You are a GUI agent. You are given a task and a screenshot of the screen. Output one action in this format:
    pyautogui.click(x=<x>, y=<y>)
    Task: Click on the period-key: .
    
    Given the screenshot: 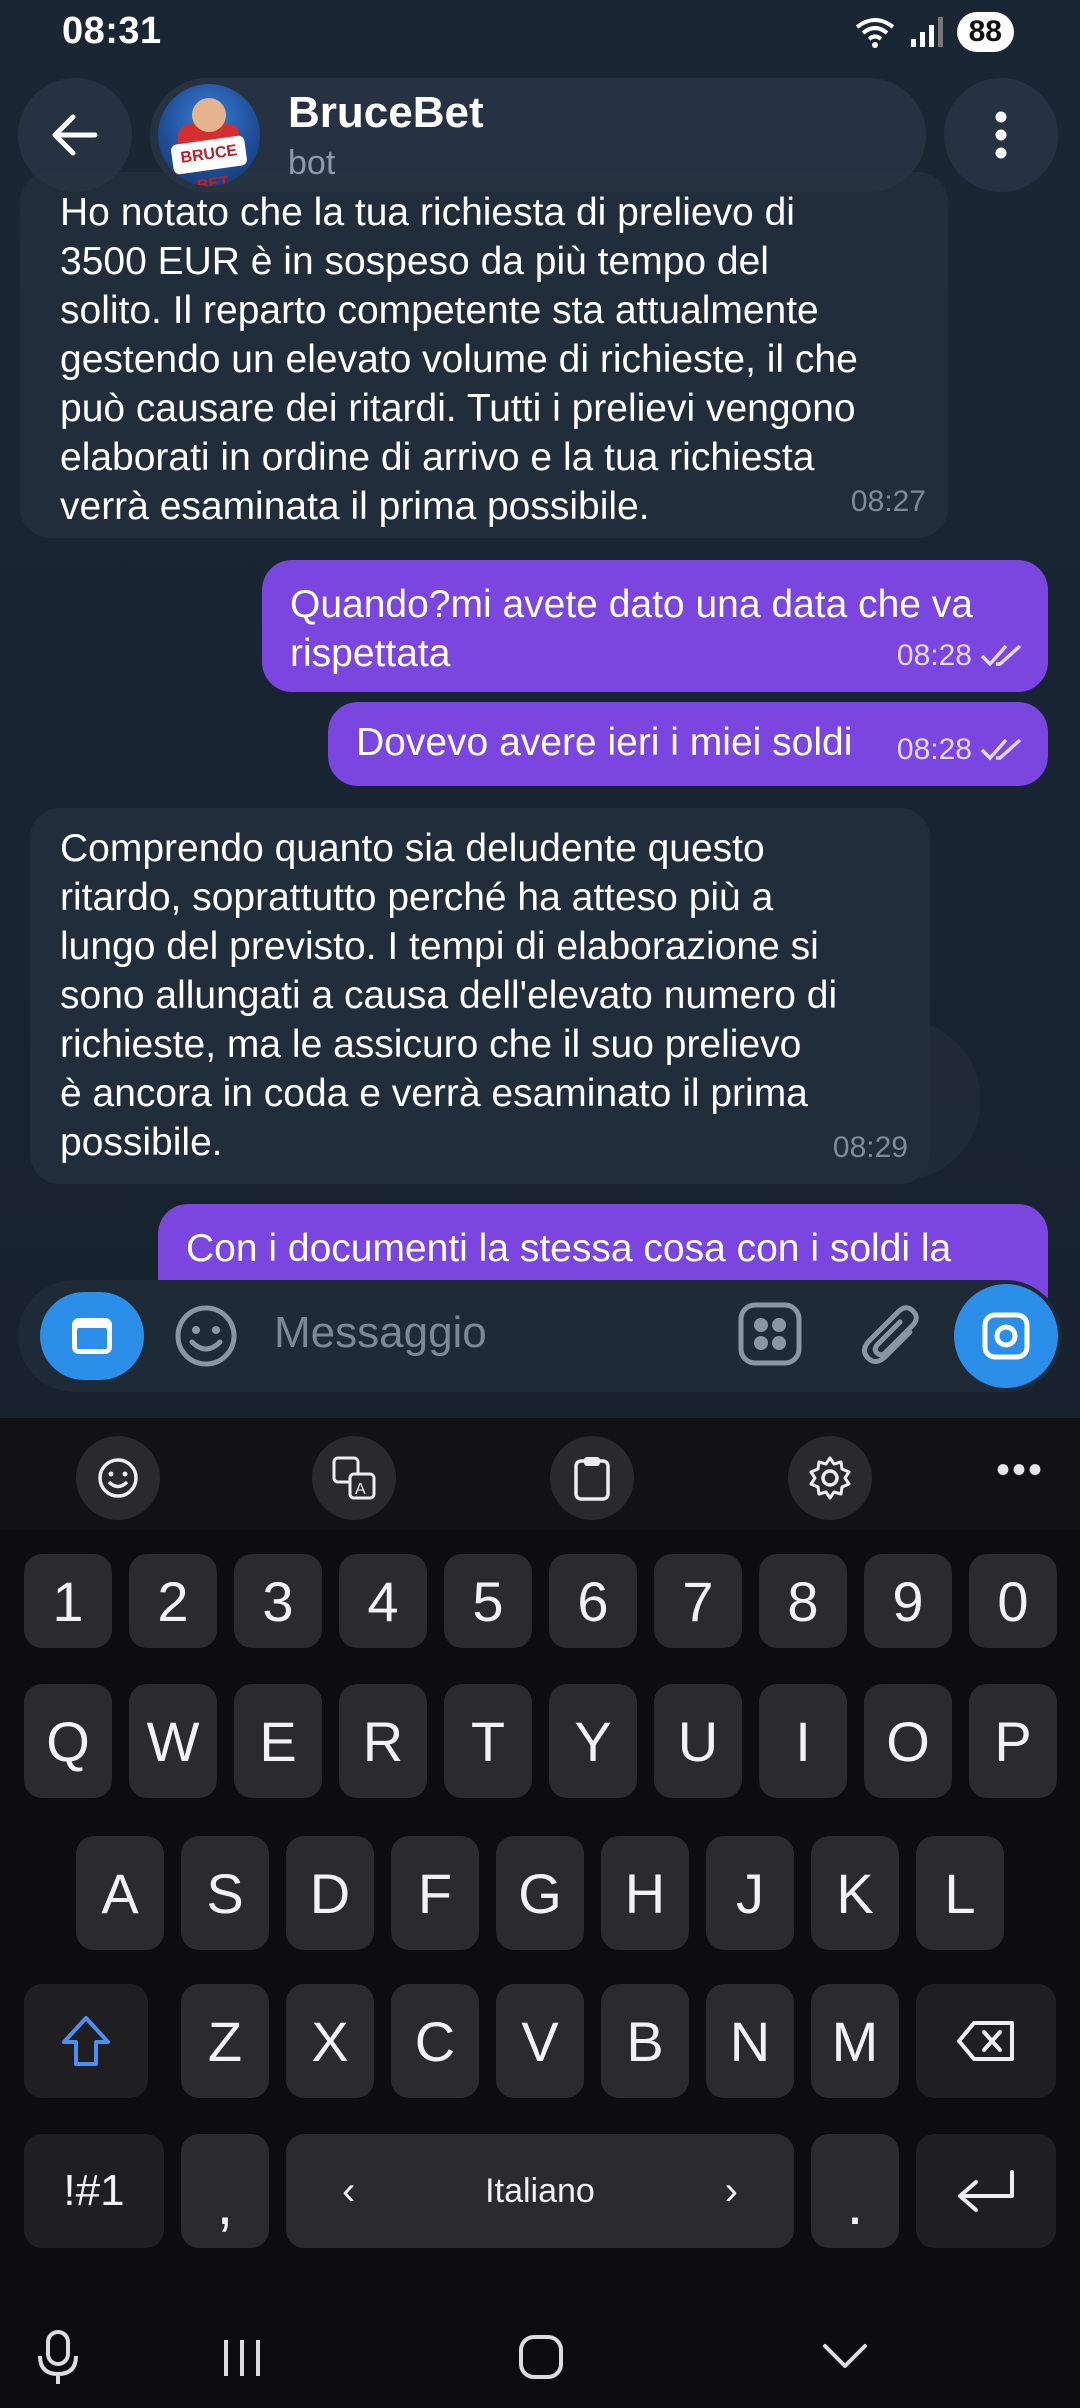 What is the action you would take?
    pyautogui.click(x=855, y=2191)
    